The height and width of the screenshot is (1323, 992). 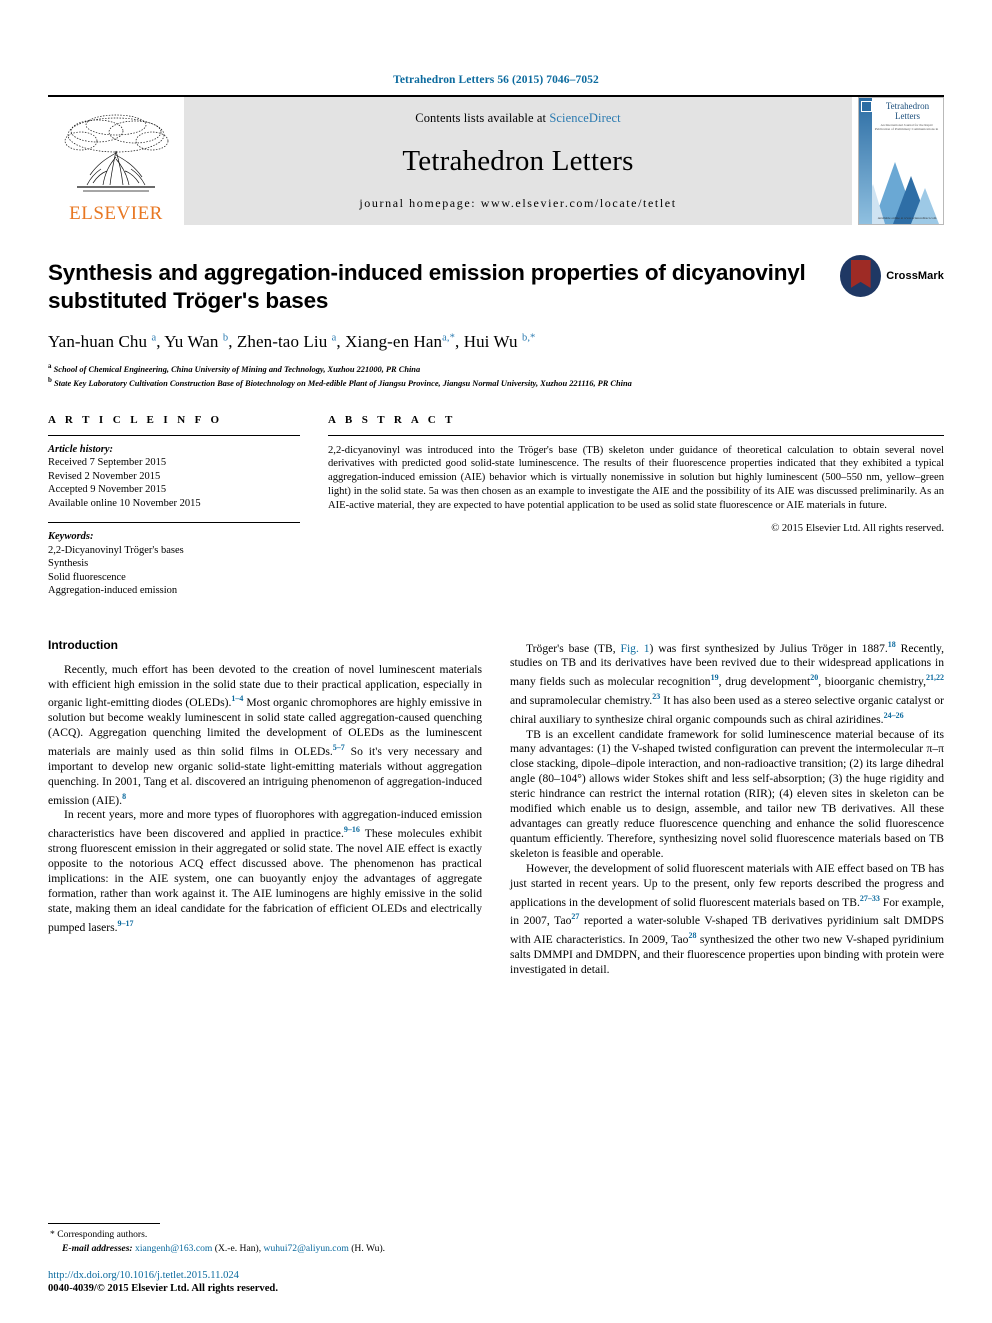 I want to click on history-item: Available online 10 November 2015, so click(x=124, y=503).